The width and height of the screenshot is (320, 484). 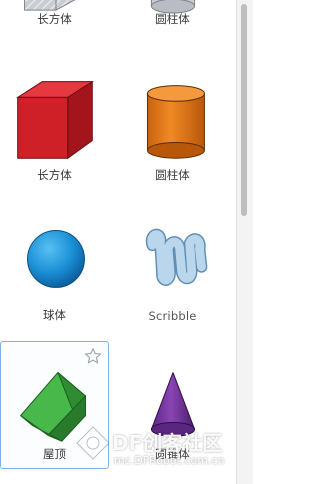 What do you see at coordinates (56, 259) in the screenshot?
I see `sphere-icon` at bounding box center [56, 259].